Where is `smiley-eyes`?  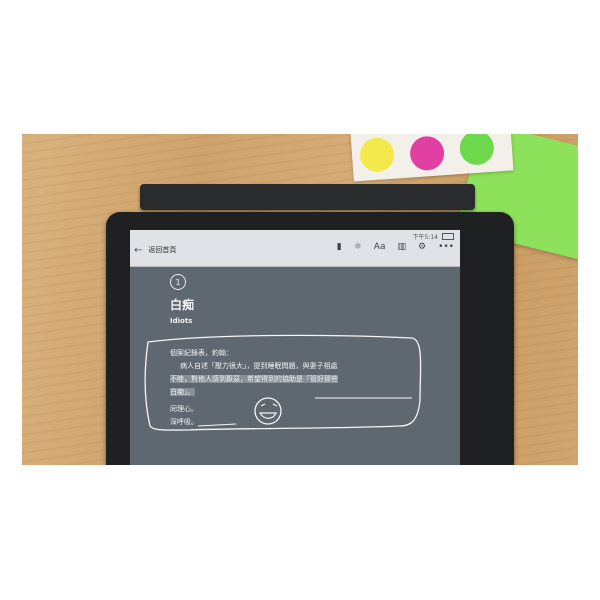 smiley-eyes is located at coordinates (269, 405).